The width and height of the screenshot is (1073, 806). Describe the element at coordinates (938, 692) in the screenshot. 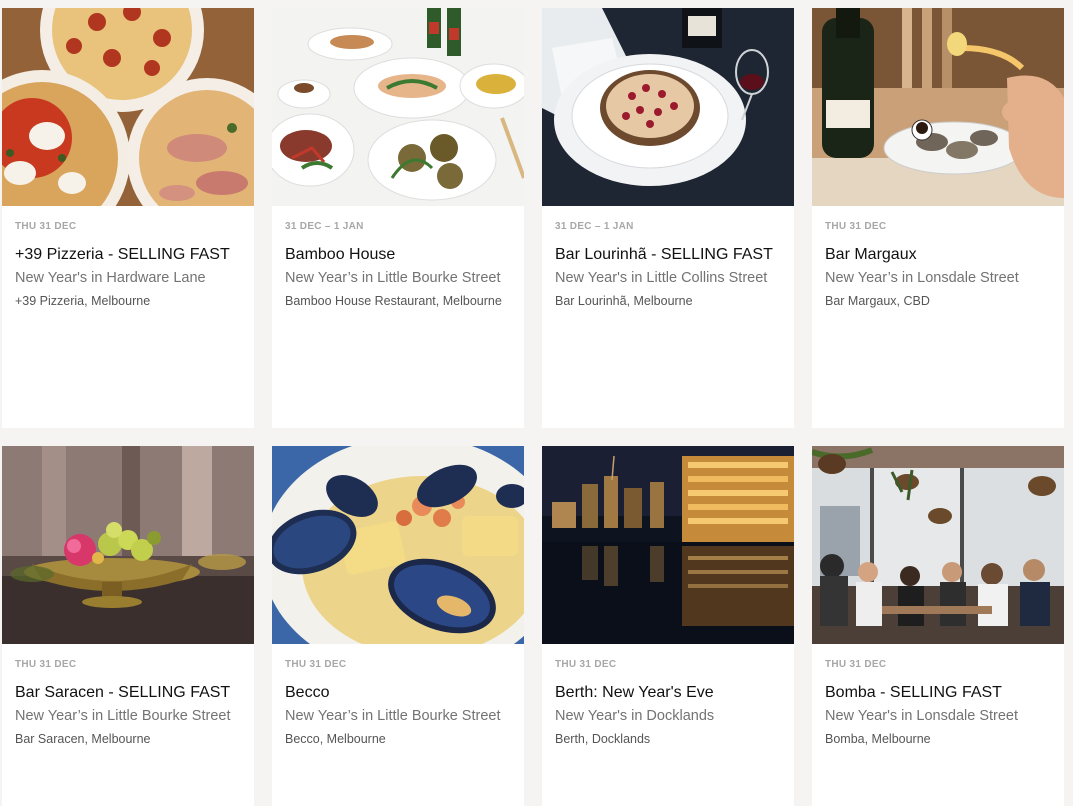

I see `event-title: Bomba - SELLING FAST` at that location.